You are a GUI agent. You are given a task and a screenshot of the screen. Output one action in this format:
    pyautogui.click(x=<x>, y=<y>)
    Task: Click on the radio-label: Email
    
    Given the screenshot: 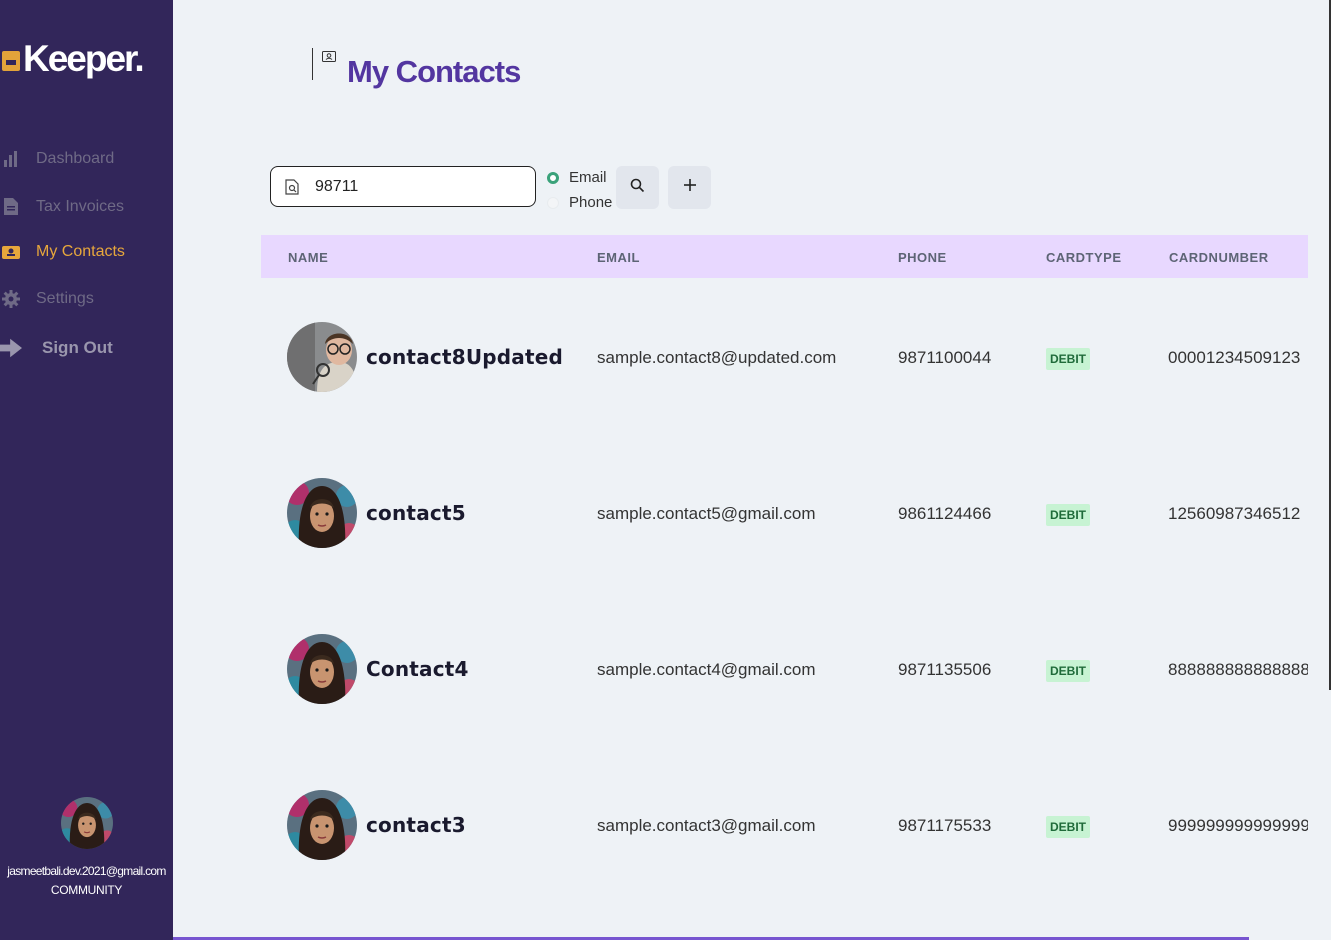 What is the action you would take?
    pyautogui.click(x=588, y=177)
    